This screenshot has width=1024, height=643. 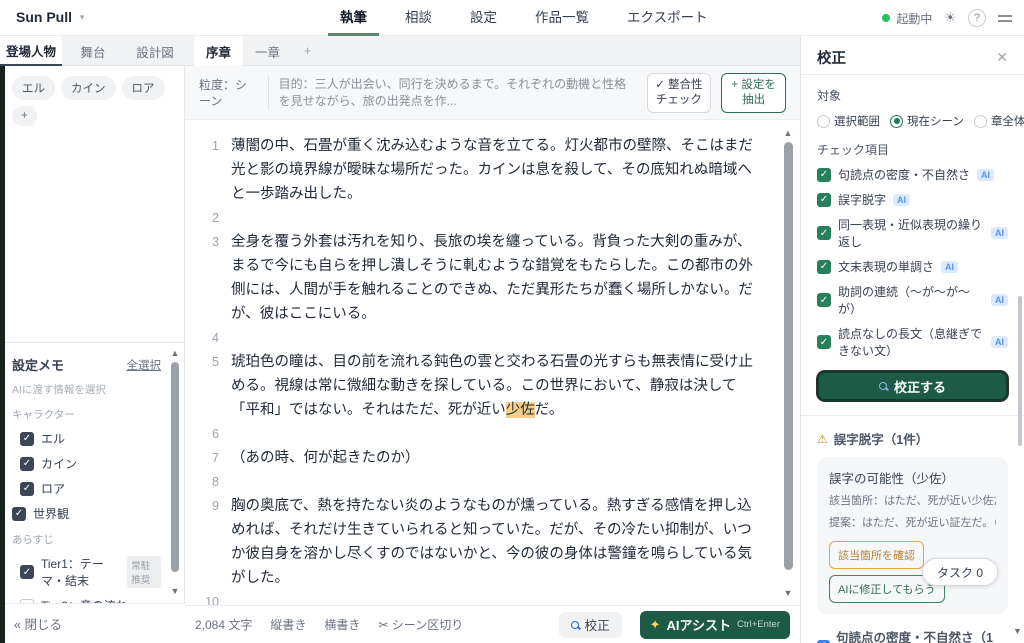 I want to click on radio-whole-chapter: 章全体, so click(x=998, y=121).